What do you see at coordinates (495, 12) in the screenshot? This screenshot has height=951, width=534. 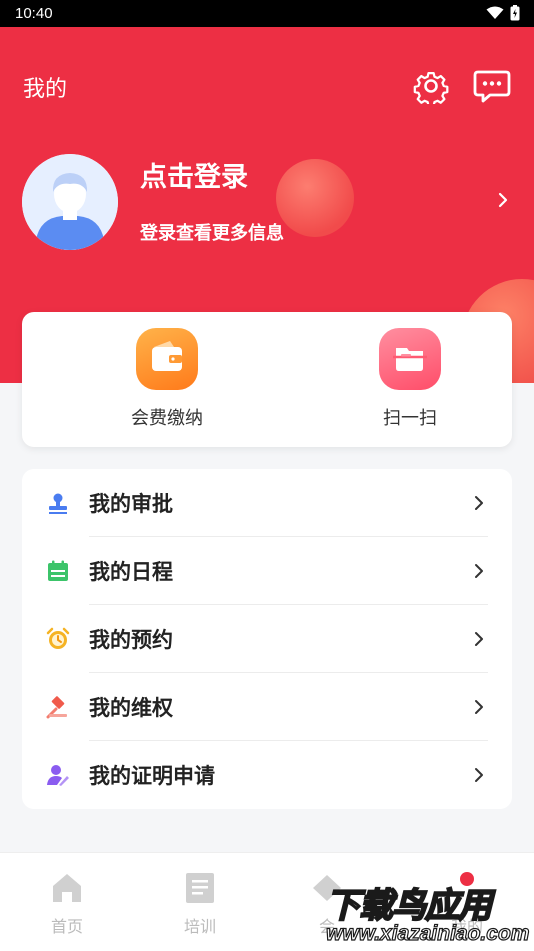 I see `wifi-icon` at bounding box center [495, 12].